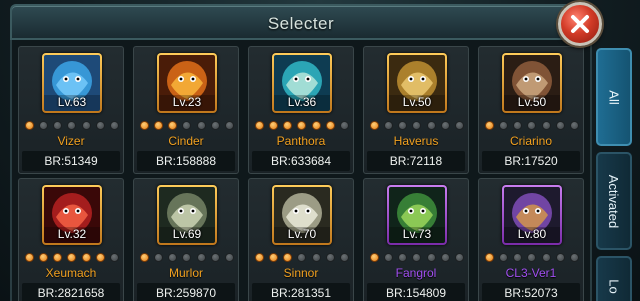  Describe the element at coordinates (417, 83) in the screenshot. I see `hero-portrait-frame: Lv.50` at that location.